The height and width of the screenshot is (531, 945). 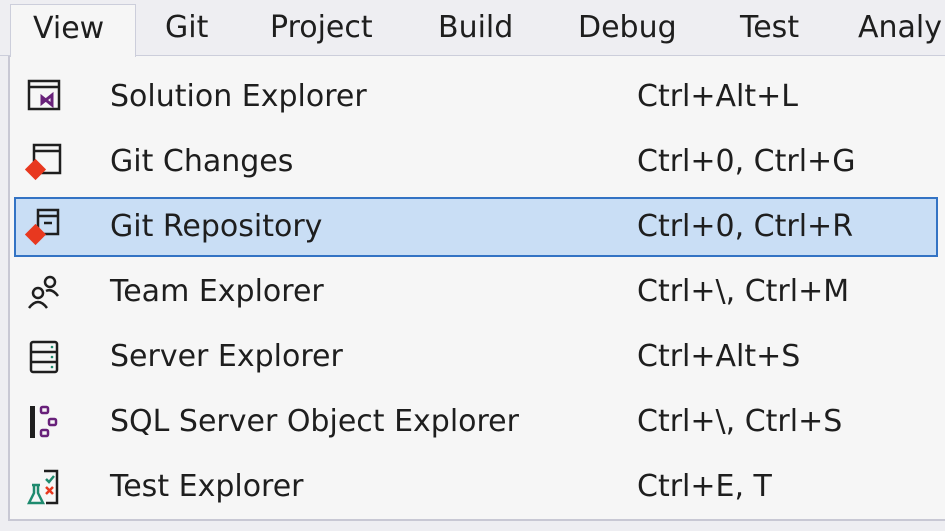 What do you see at coordinates (746, 161) in the screenshot?
I see `menu-item-shortcut: Ctrl+0, Ctrl+G` at bounding box center [746, 161].